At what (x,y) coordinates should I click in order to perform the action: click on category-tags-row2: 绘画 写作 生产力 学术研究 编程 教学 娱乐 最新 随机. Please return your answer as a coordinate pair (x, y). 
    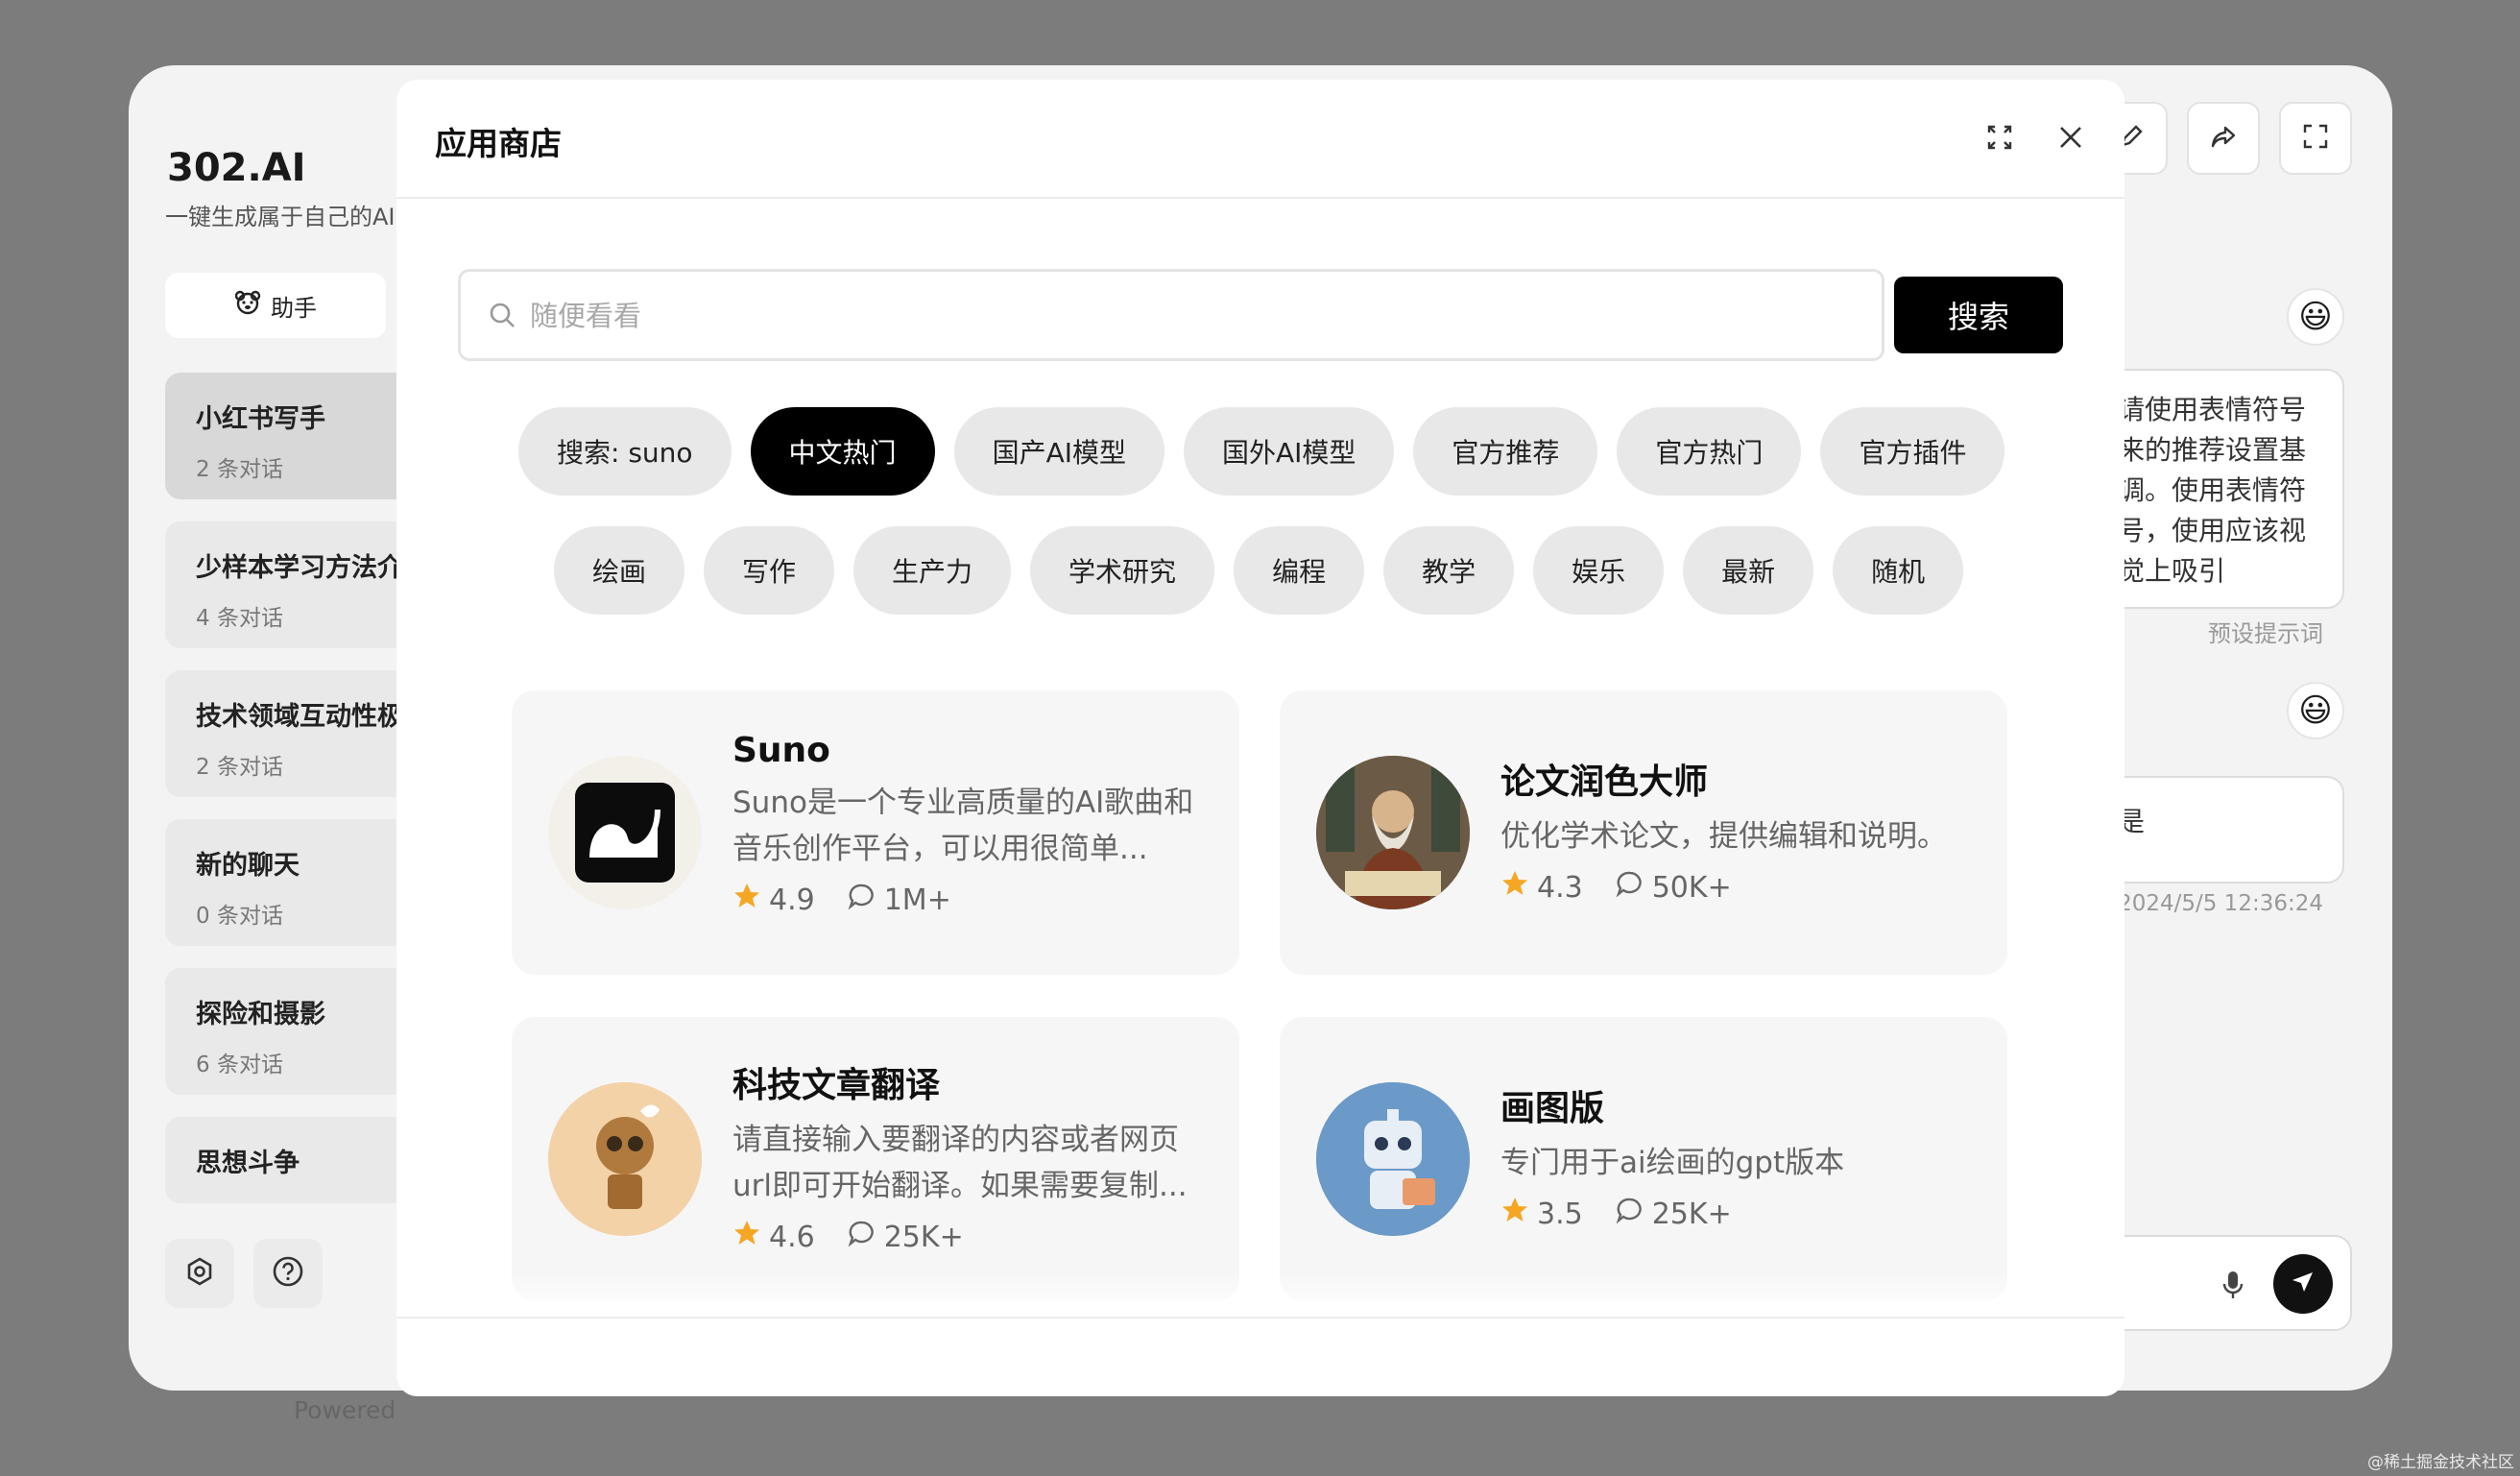
    Looking at the image, I should click on (1259, 570).